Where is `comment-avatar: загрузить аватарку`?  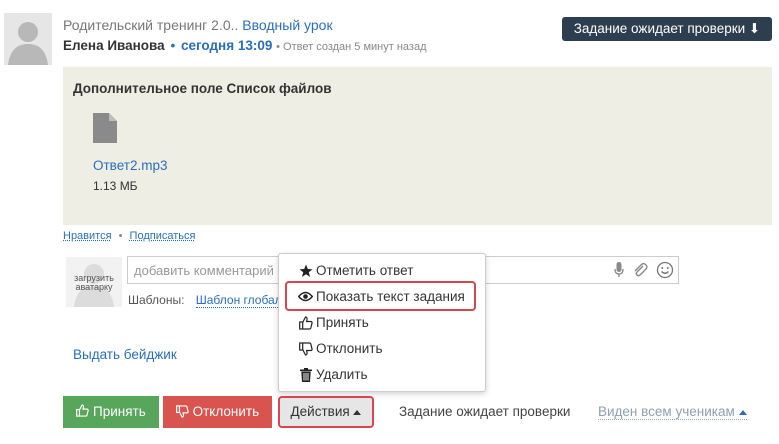 comment-avatar: загрузить аватарку is located at coordinates (94, 282).